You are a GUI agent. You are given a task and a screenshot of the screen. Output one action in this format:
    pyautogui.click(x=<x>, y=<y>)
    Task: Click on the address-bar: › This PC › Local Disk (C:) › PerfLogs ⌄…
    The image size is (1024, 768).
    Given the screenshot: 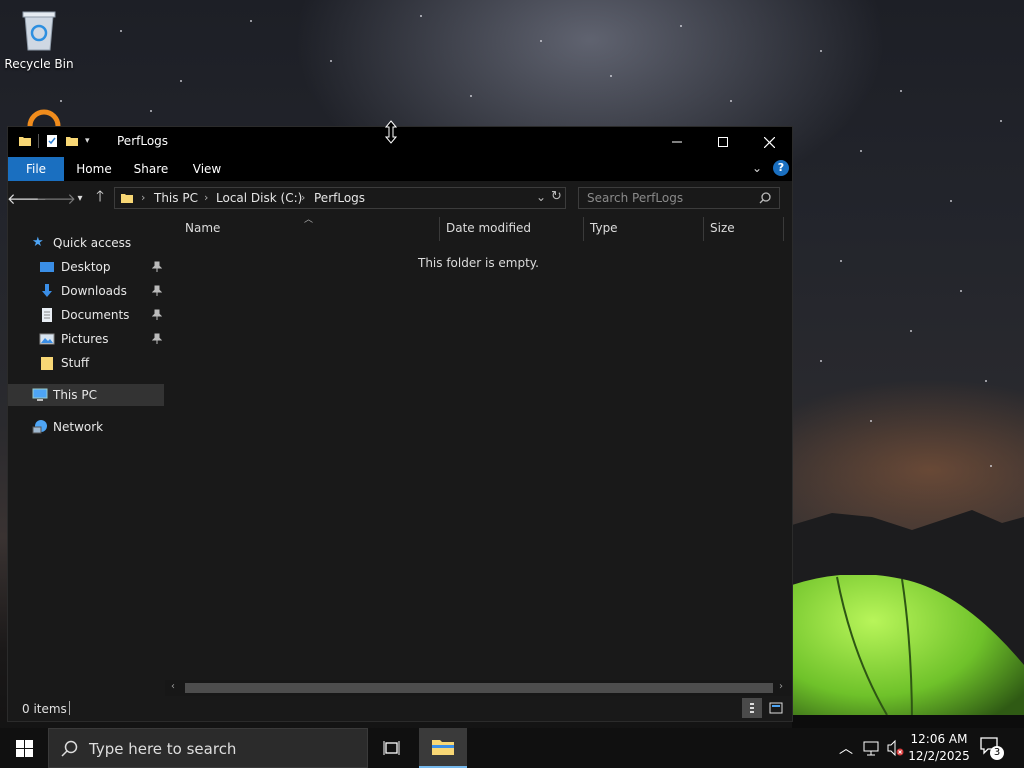 What is the action you would take?
    pyautogui.click(x=340, y=198)
    